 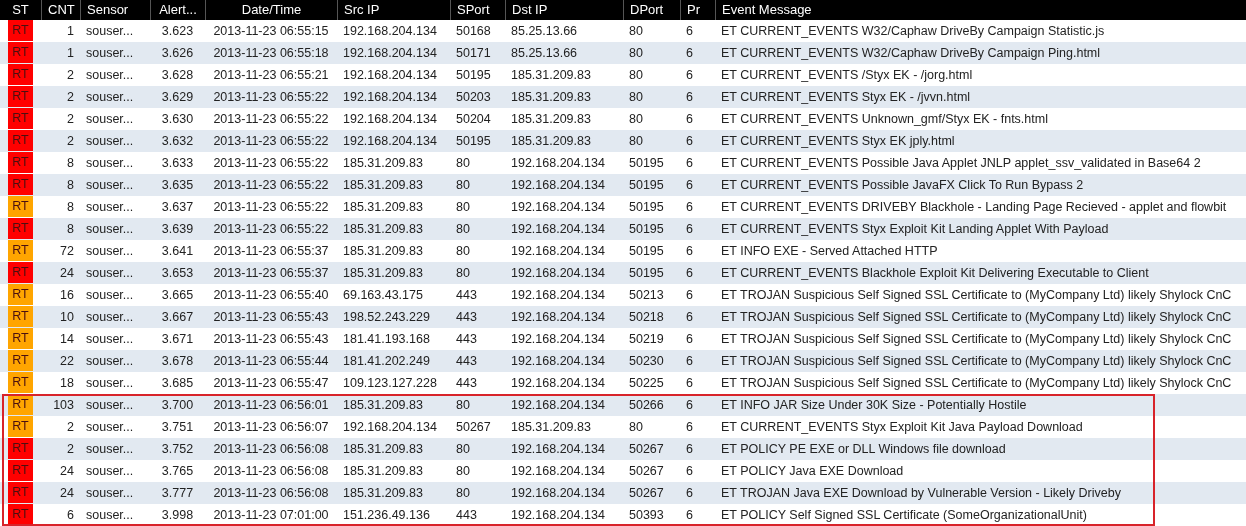 What do you see at coordinates (177, 31) in the screenshot?
I see `table-cell-text: 3.623` at bounding box center [177, 31].